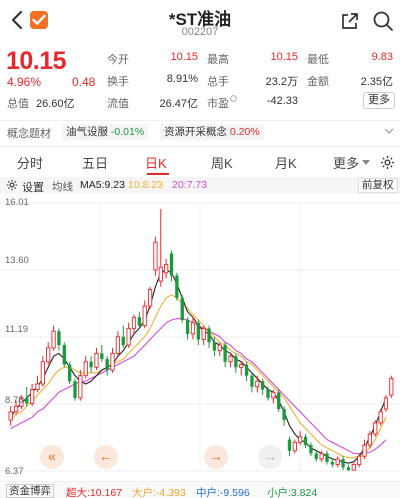 Image resolution: width=400 pixels, height=498 pixels. Describe the element at coordinates (200, 146) in the screenshot. I see `divider` at that location.